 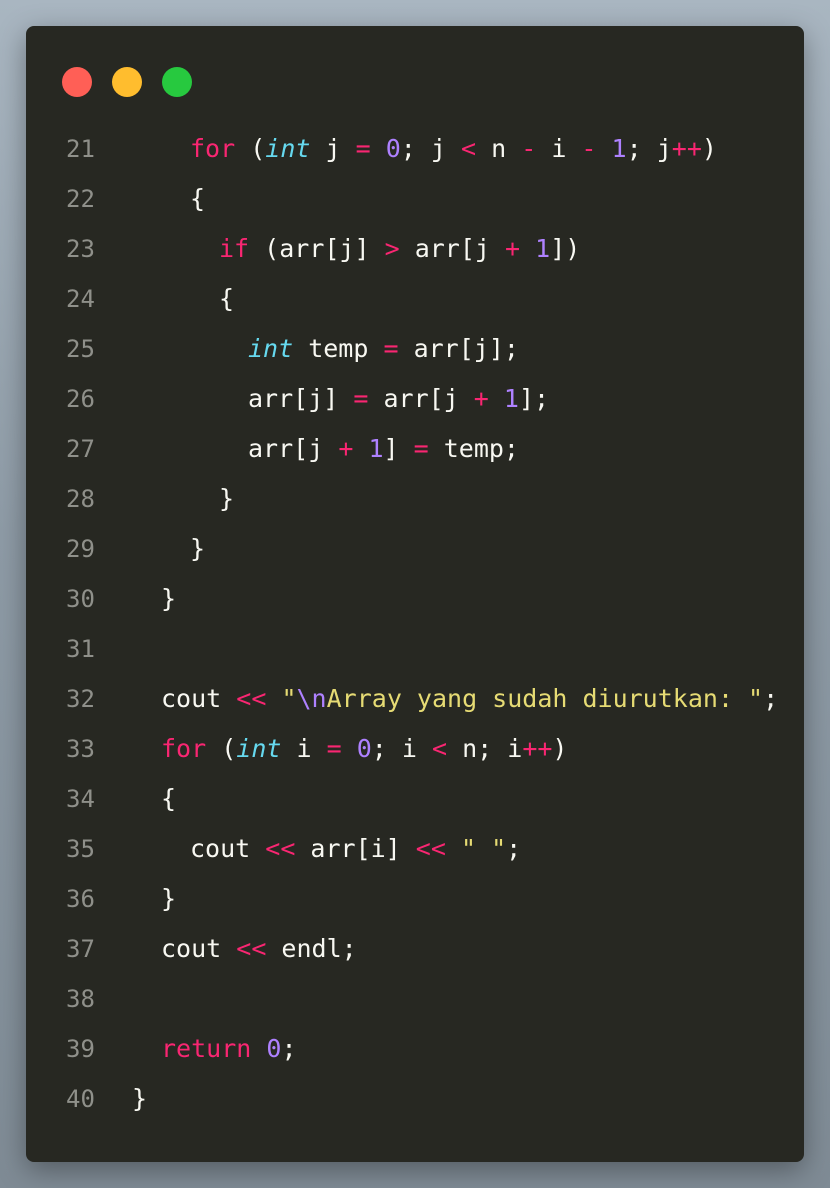 I want to click on code-token: n, so click(x=499, y=148).